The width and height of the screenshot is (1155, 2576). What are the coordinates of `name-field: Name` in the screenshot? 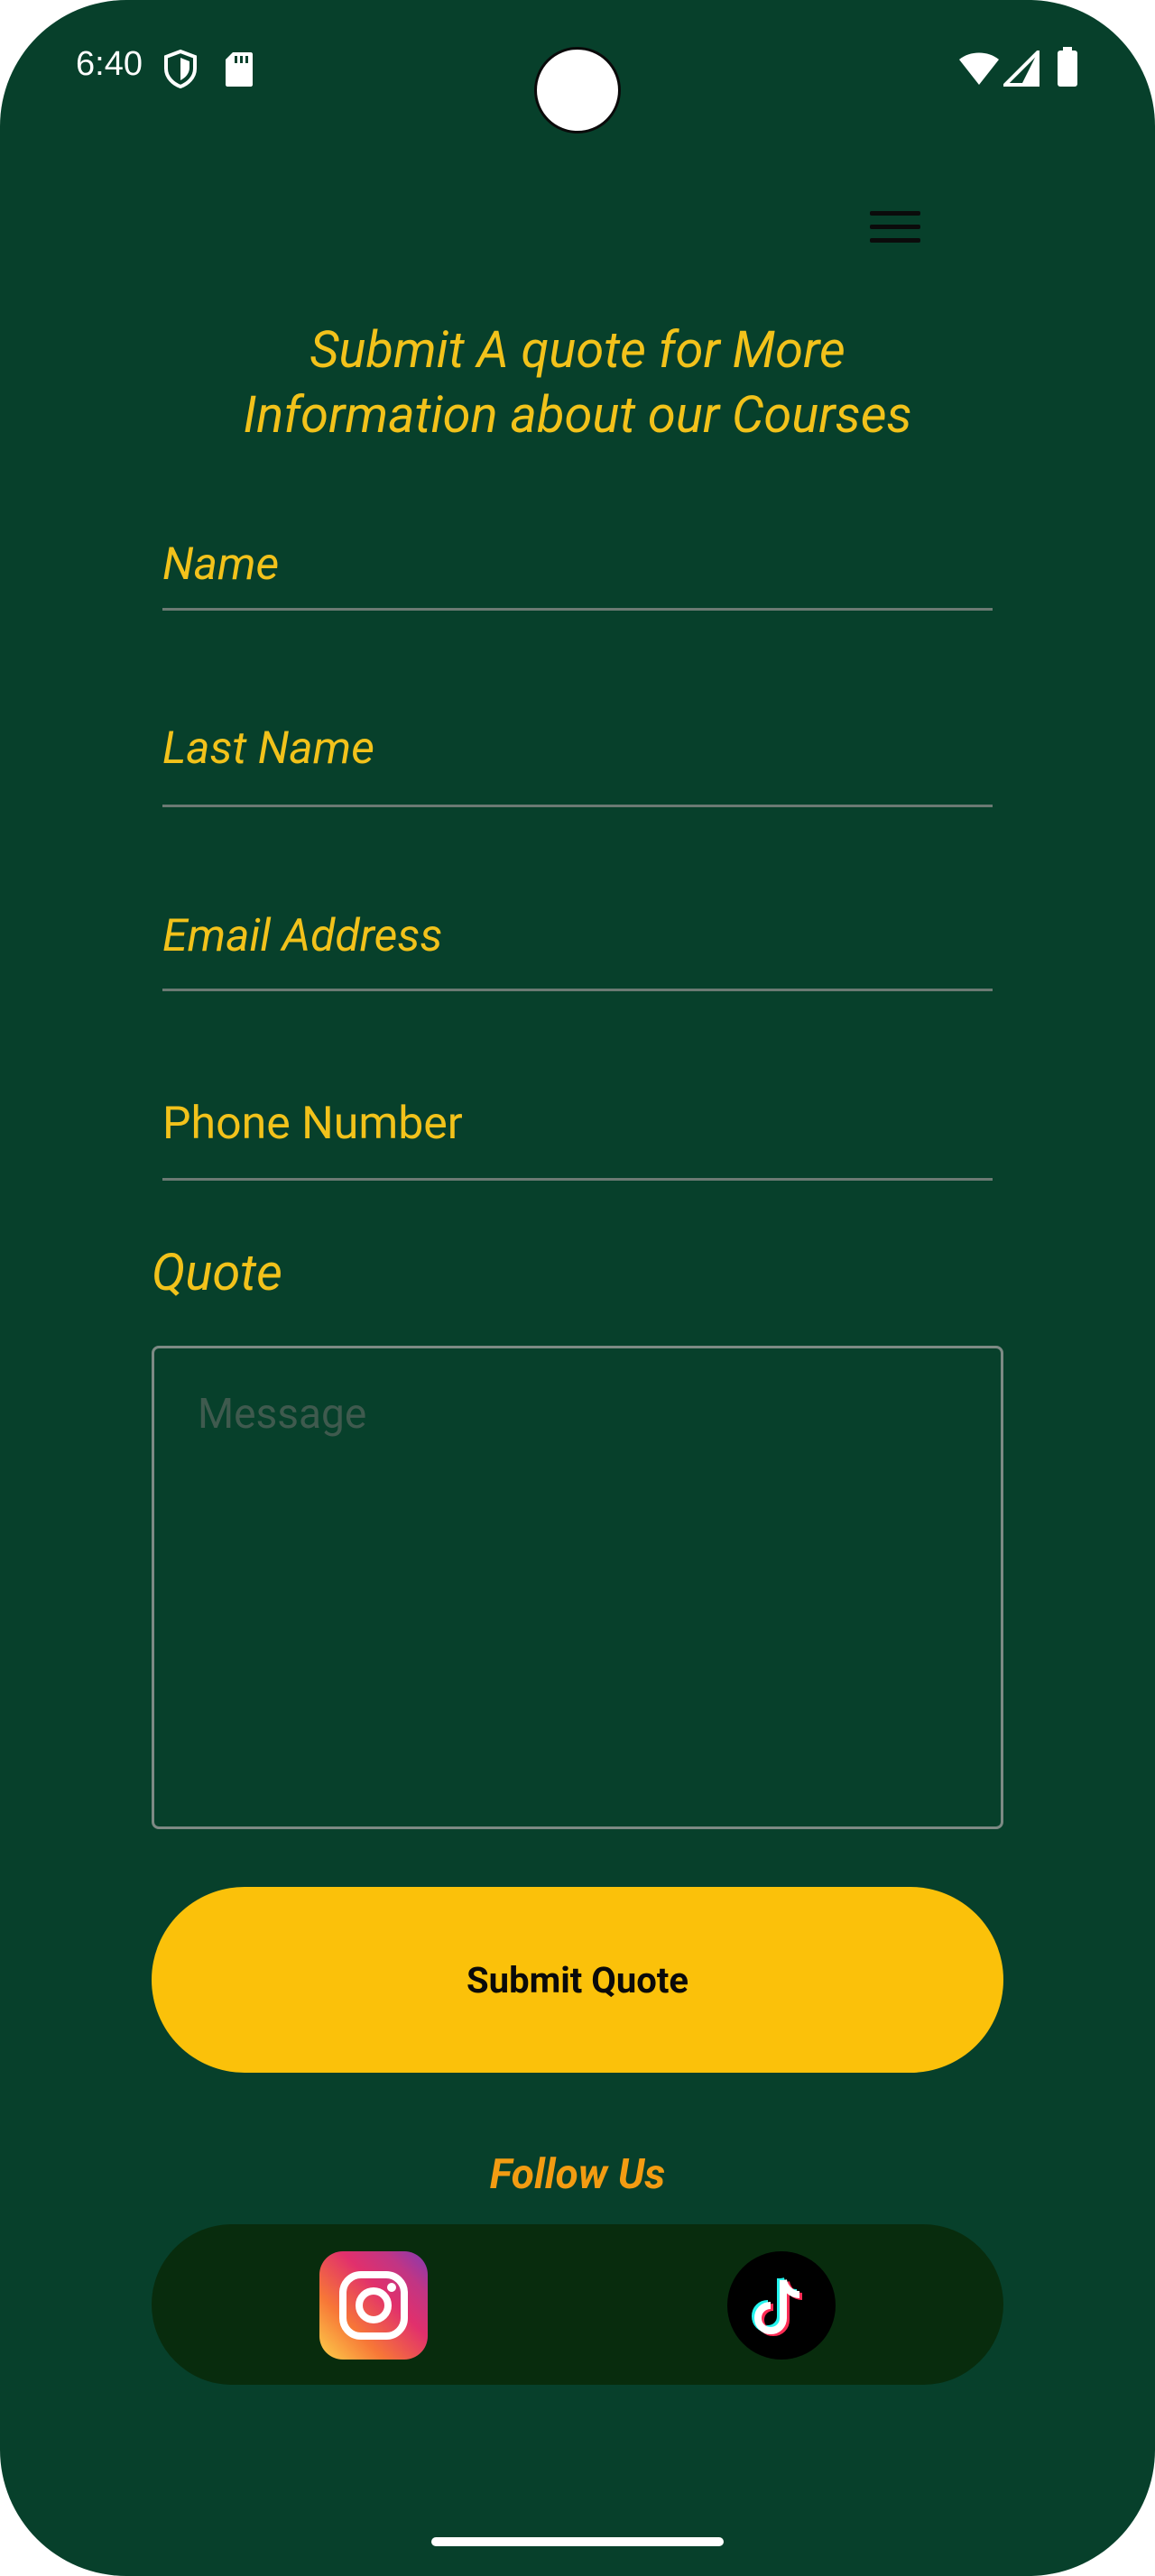 It's located at (577, 575).